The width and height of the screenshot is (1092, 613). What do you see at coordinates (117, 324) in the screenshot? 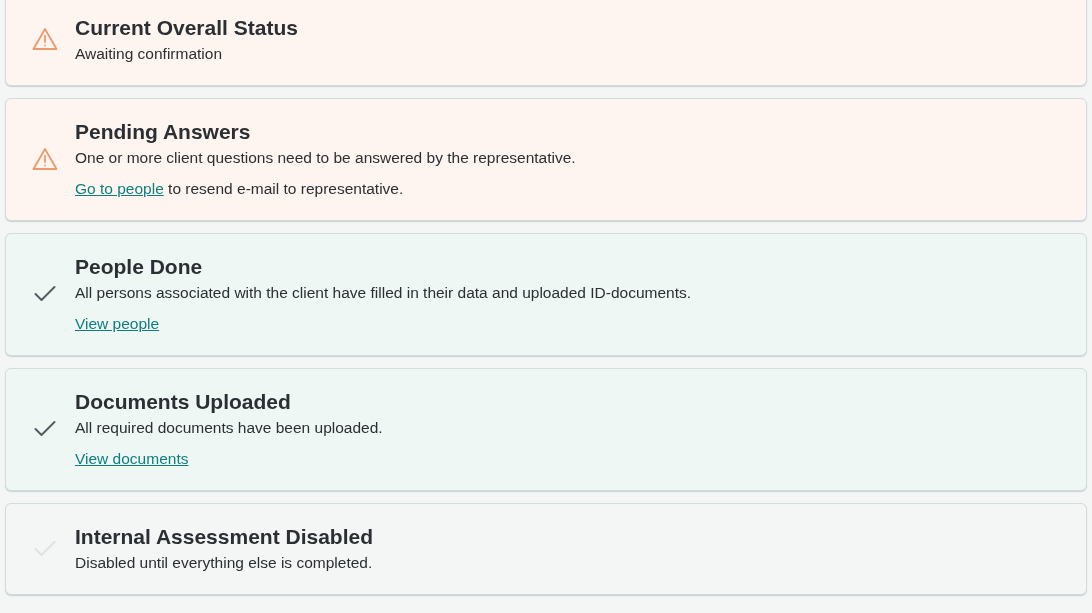
I see `card-link: View people` at bounding box center [117, 324].